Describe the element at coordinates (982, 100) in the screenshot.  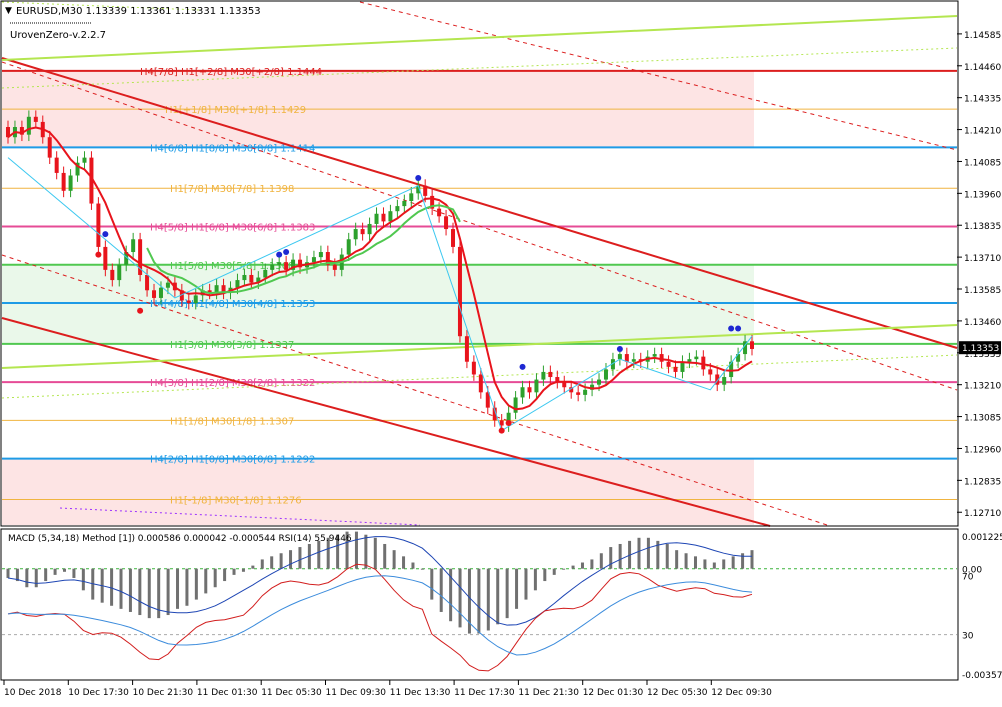
I see `price-tick-label: 1.14335` at that location.